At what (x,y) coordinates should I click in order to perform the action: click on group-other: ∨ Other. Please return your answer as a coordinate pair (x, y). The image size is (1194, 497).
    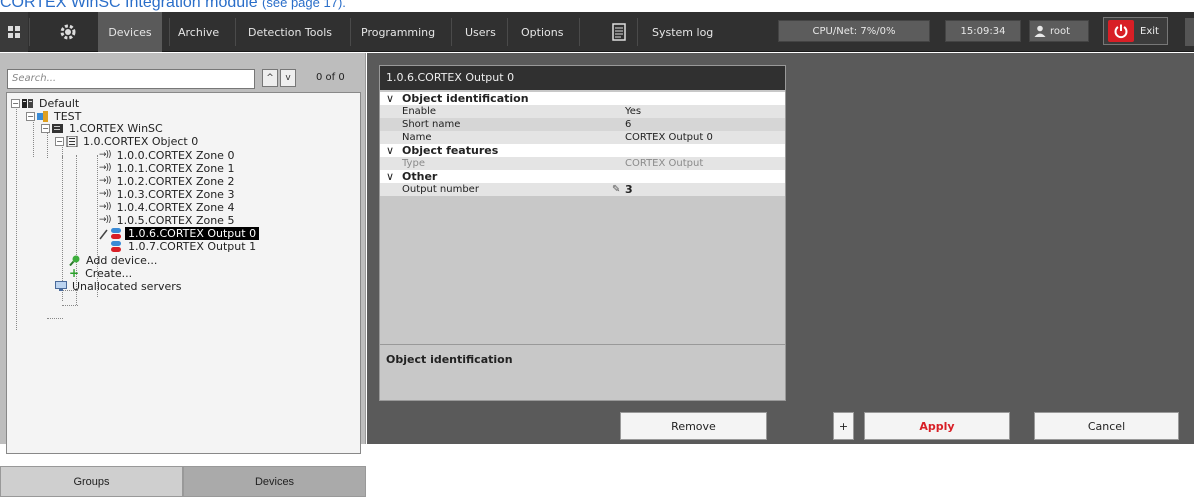
    Looking at the image, I should click on (582, 176).